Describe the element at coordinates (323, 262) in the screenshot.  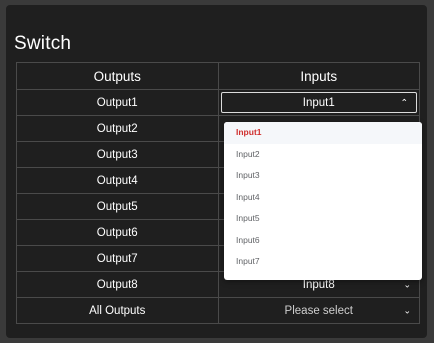
I see `dropdown-option: Input7` at that location.